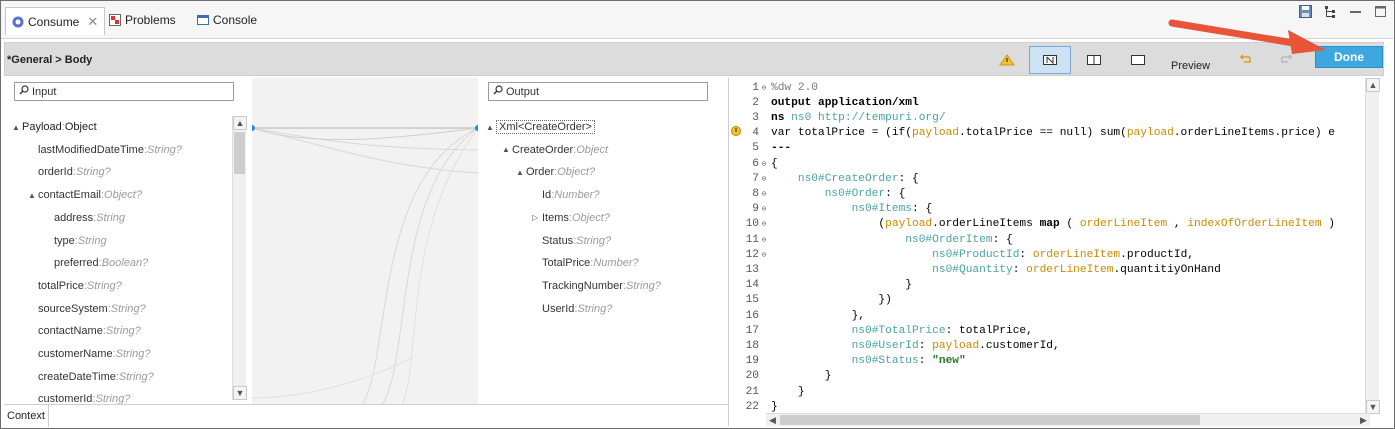 This screenshot has height=429, width=1395. I want to click on code-line: 1 ⊖ %dw 2.0, so click(1056, 87).